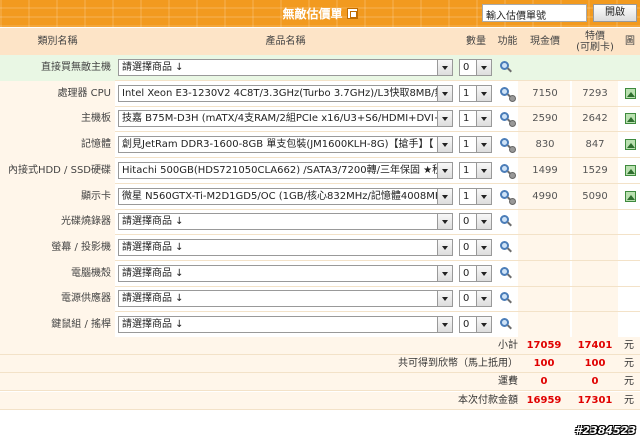  Describe the element at coordinates (544, 382) in the screenshot. I see `summary-cash: 0` at that location.